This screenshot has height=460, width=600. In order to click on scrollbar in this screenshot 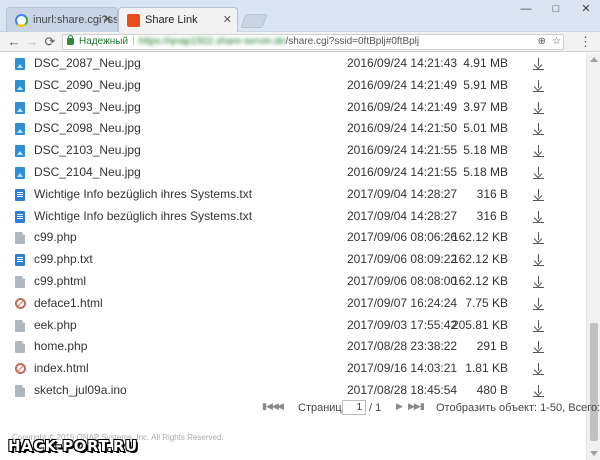, I will do `click(593, 256)`.